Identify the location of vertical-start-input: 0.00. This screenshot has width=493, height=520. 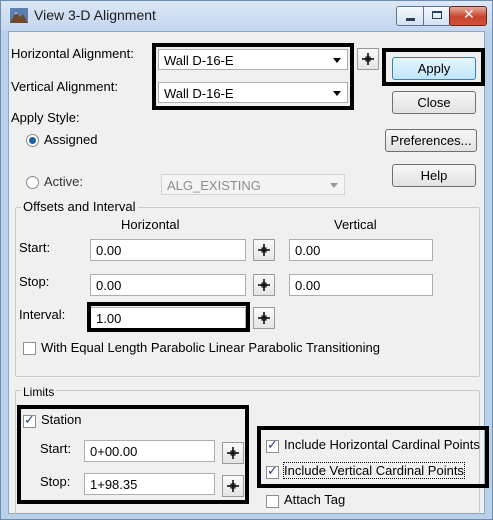
(361, 250).